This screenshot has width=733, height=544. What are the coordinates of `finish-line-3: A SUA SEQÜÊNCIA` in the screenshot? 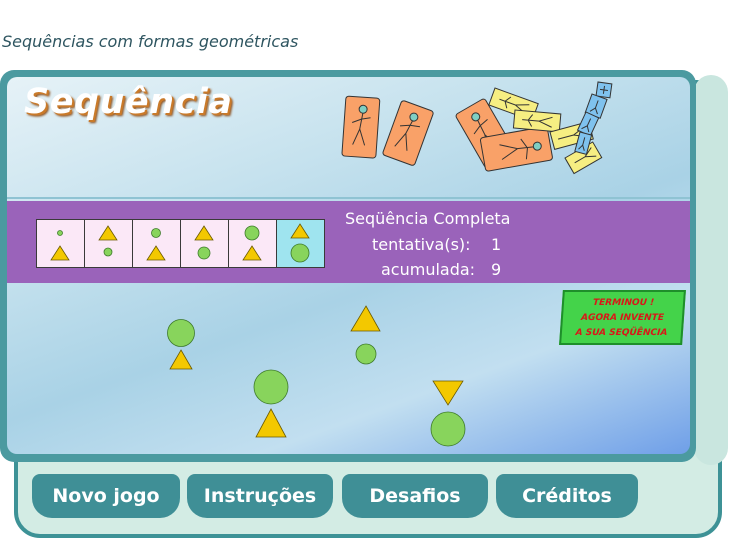 It's located at (621, 333).